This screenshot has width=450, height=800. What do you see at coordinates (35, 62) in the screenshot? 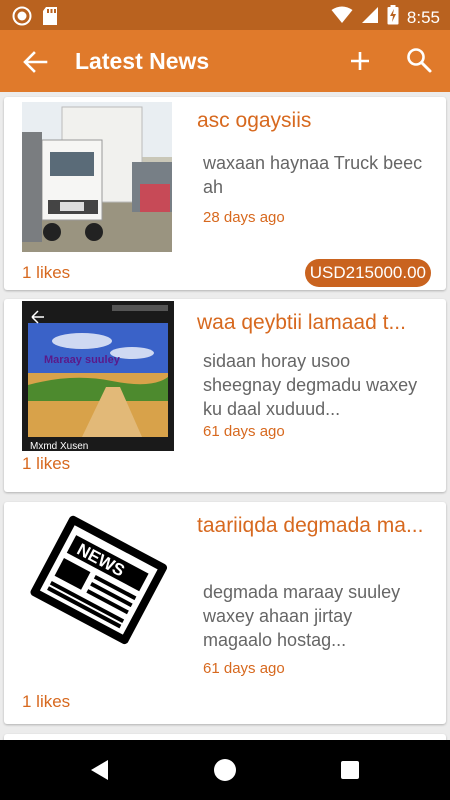
I see `back-arrow-icon` at bounding box center [35, 62].